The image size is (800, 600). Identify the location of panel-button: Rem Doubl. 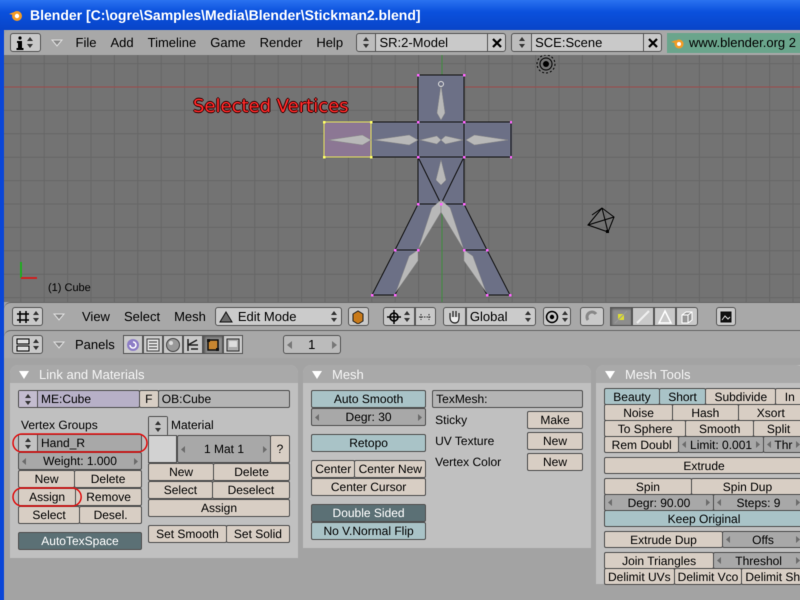
(642, 444).